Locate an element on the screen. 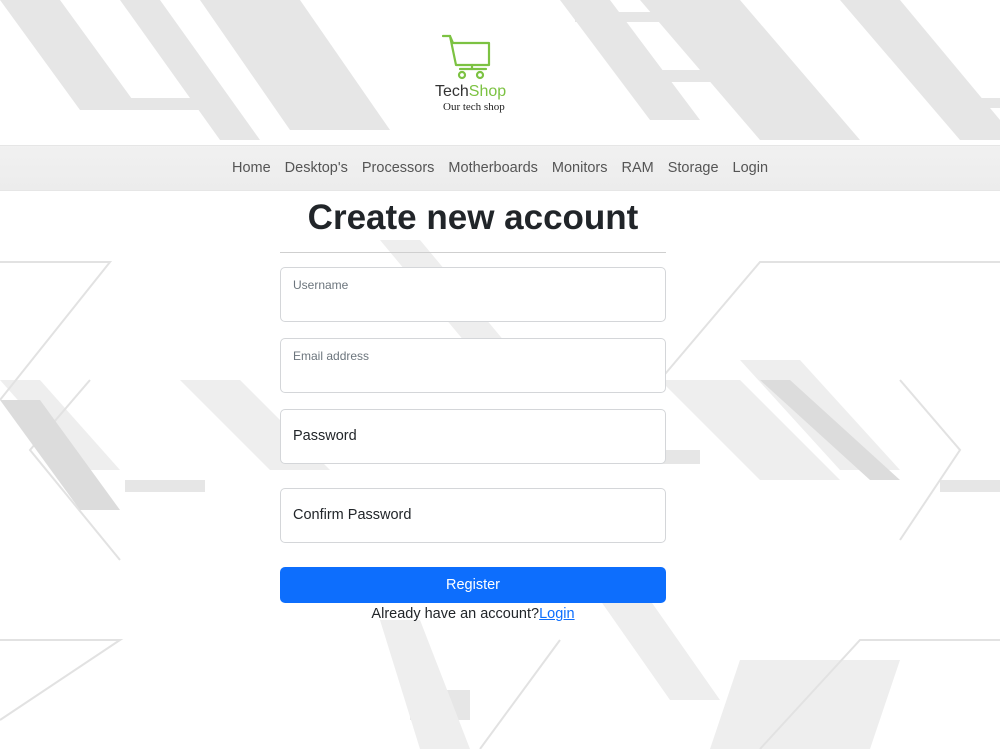 This screenshot has width=1000, height=749. have-account-text: Already have an account? is located at coordinates (455, 614).